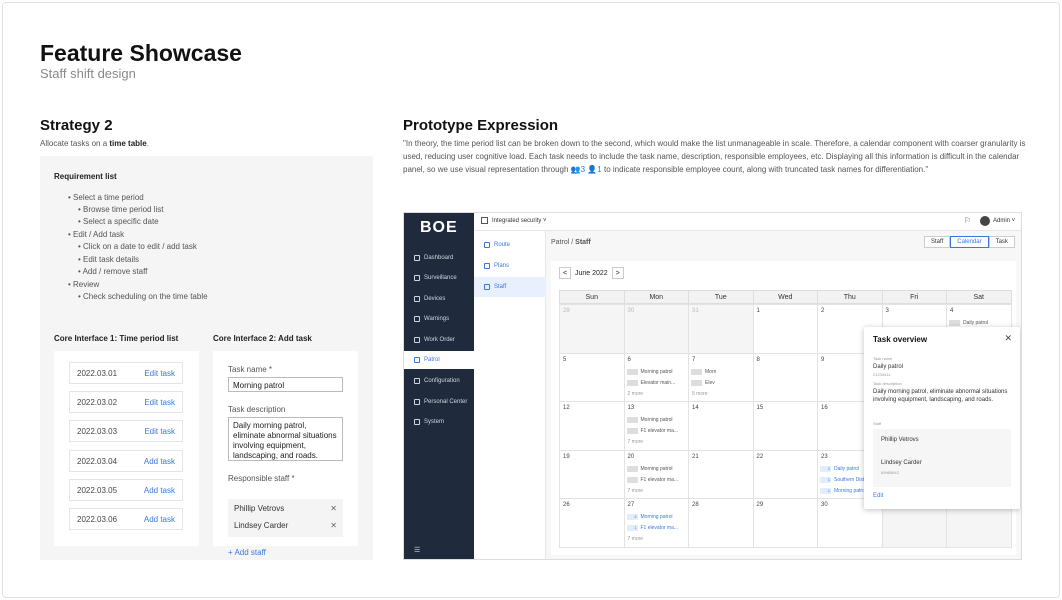  Describe the element at coordinates (126, 431) in the screenshot. I see `time-period-row: 2022.03.03 Edit task` at that location.